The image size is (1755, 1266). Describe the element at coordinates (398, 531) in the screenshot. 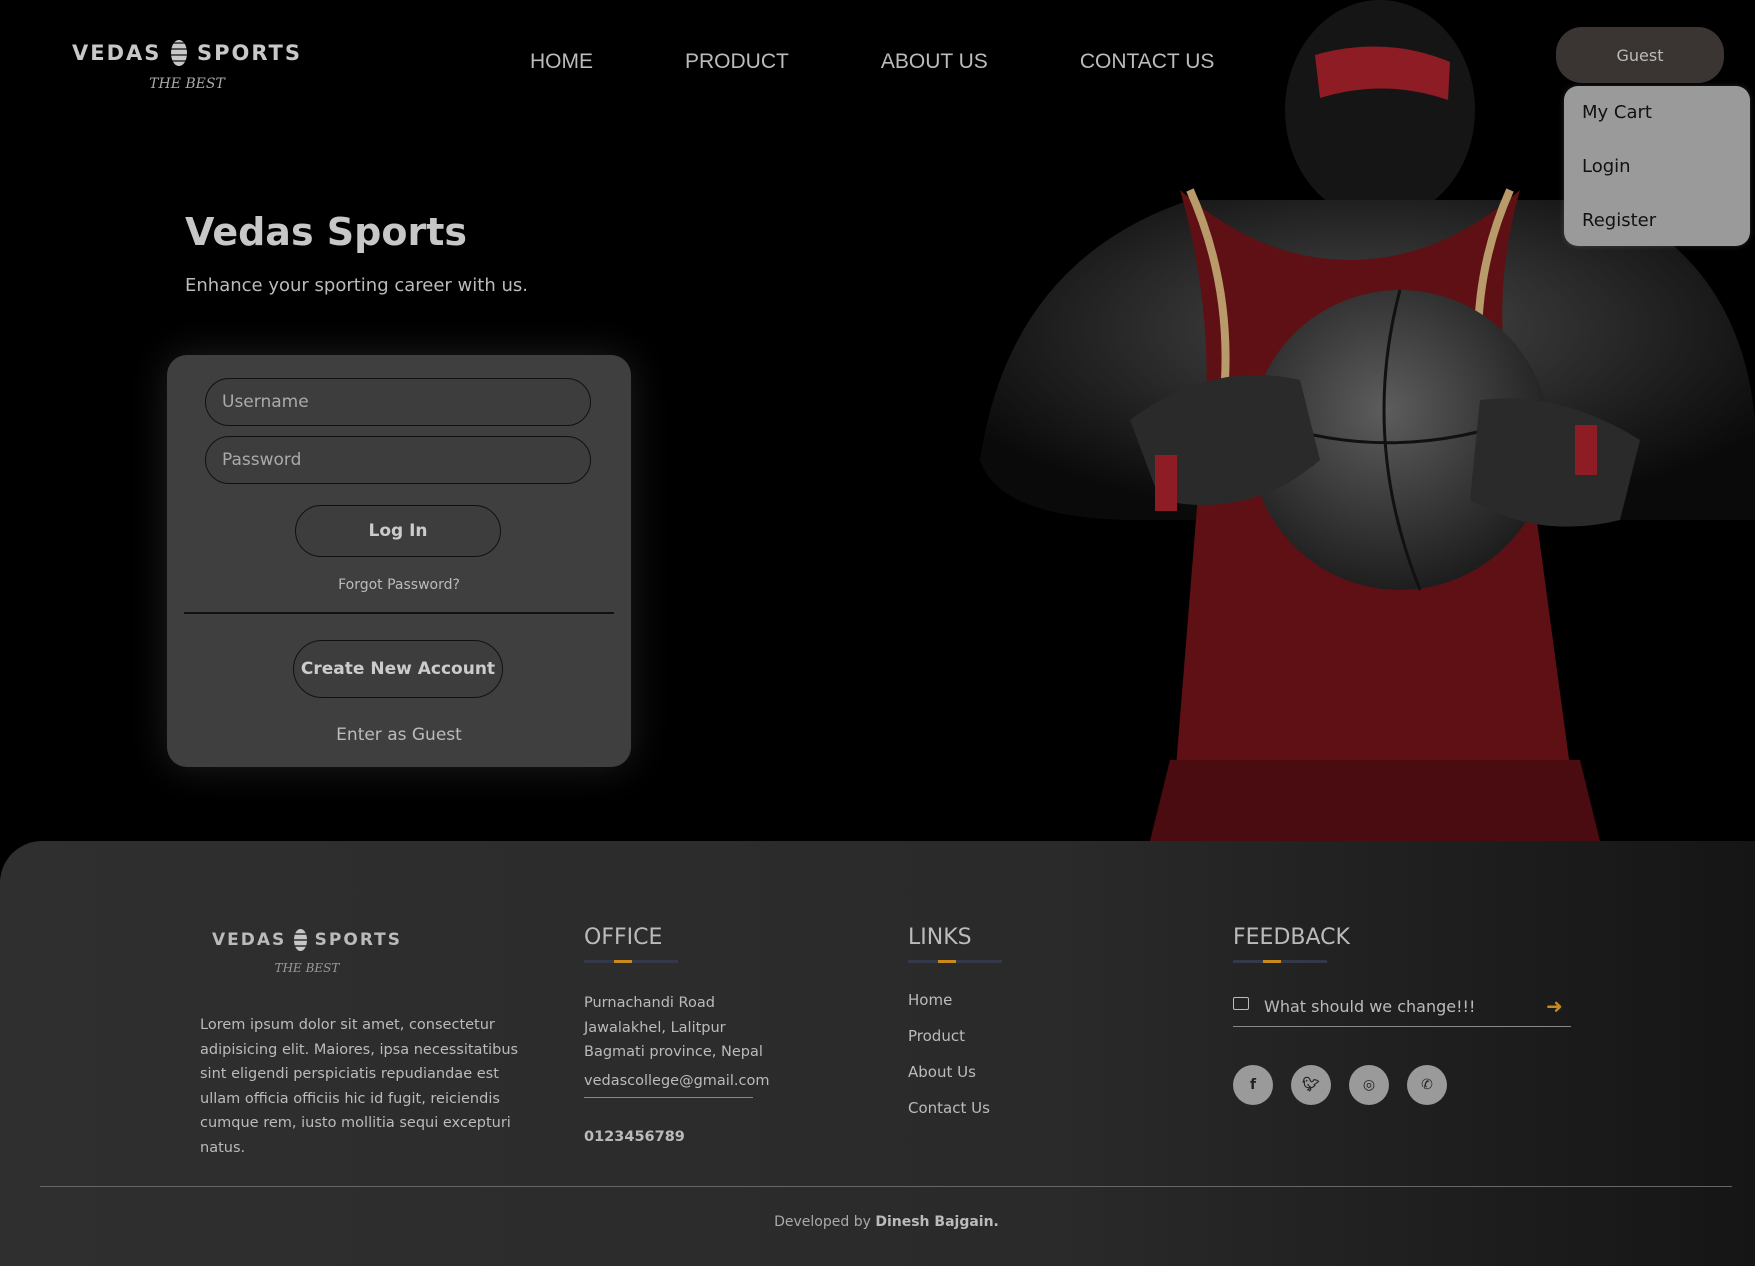

I see `login-button: Log In` at that location.